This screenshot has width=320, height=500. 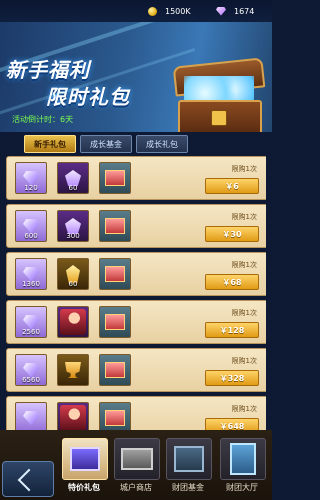 What do you see at coordinates (36, 119) in the screenshot?
I see `countdown-label: 活动倒计时：` at bounding box center [36, 119].